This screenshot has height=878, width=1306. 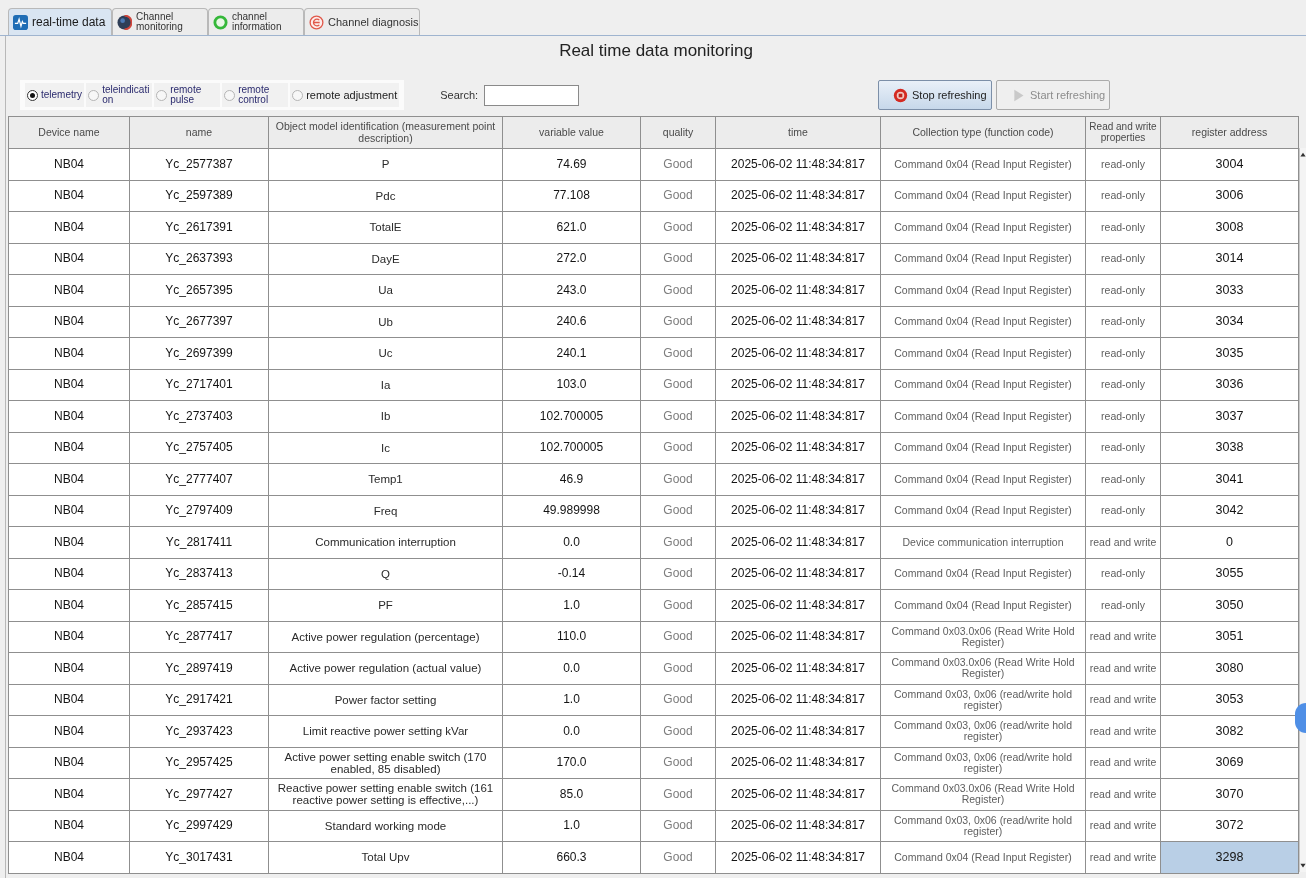 I want to click on search-field, so click(x=532, y=95).